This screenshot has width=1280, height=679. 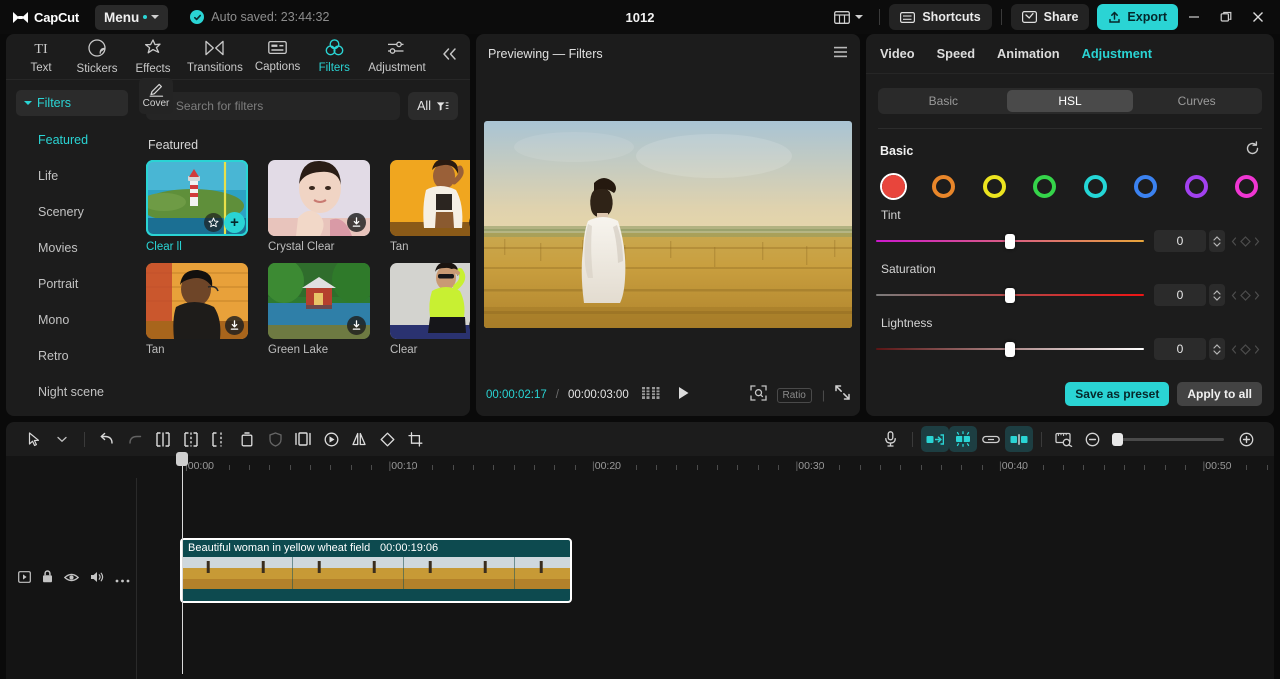 I want to click on snap-button, so click(x=1019, y=439).